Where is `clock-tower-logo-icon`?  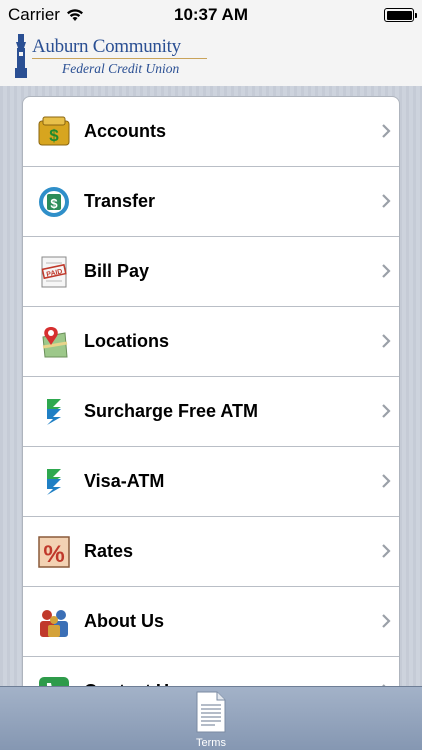
clock-tower-logo-icon is located at coordinates (21, 56).